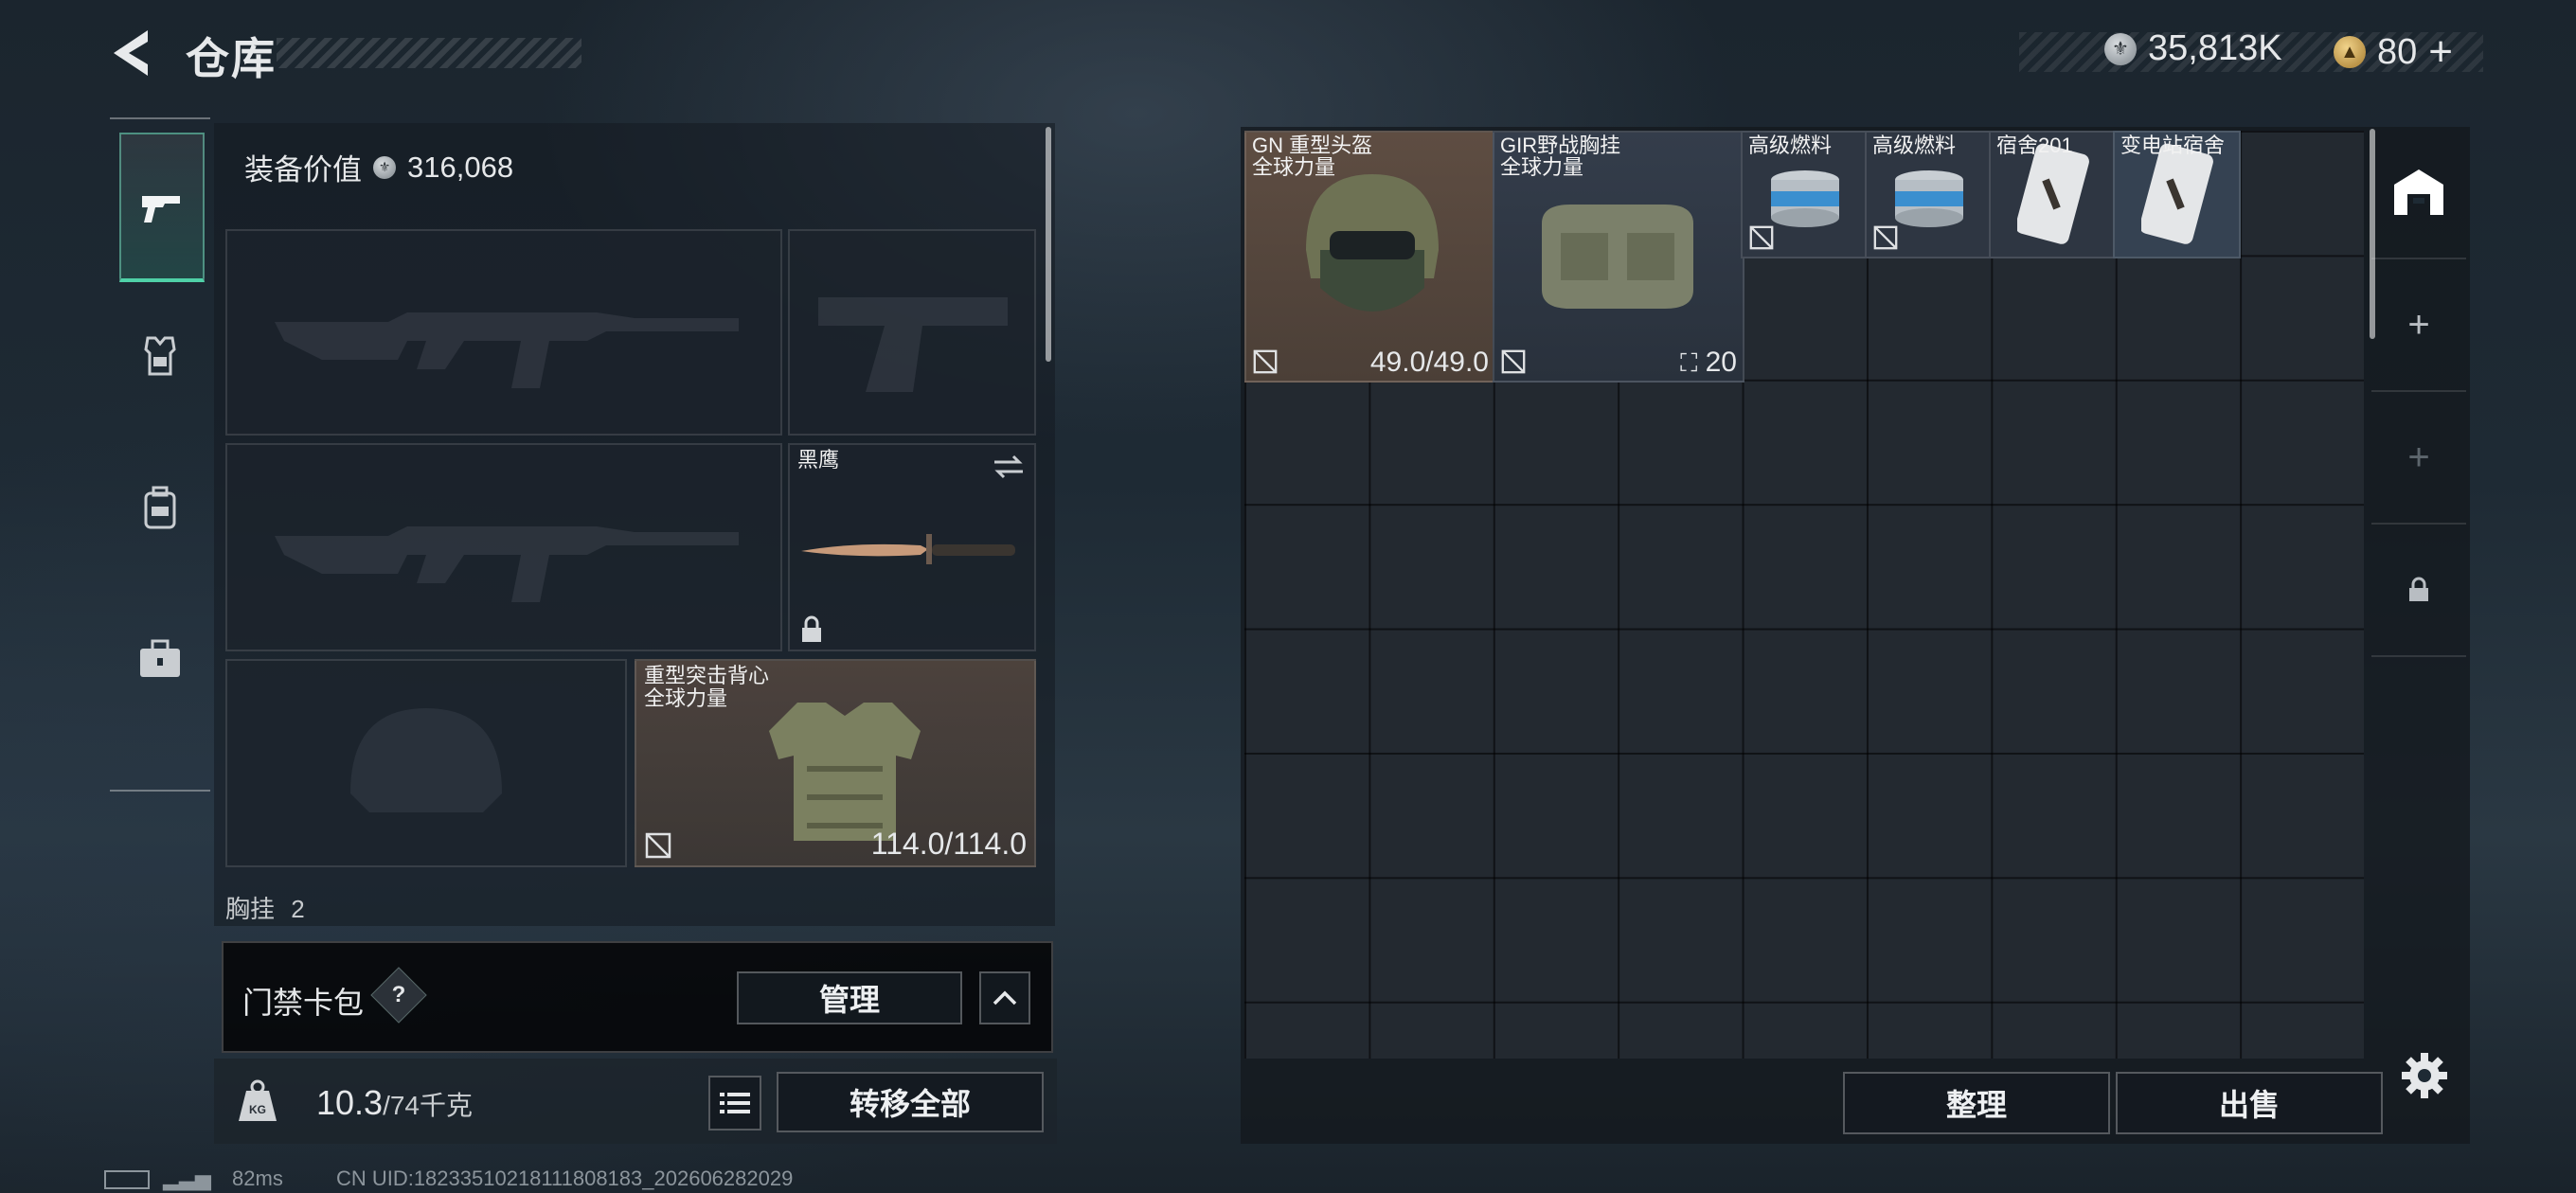 This screenshot has width=2576, height=1193. What do you see at coordinates (1560, 156) in the screenshot?
I see `item-label: GIR野战胸挂 全球力量` at bounding box center [1560, 156].